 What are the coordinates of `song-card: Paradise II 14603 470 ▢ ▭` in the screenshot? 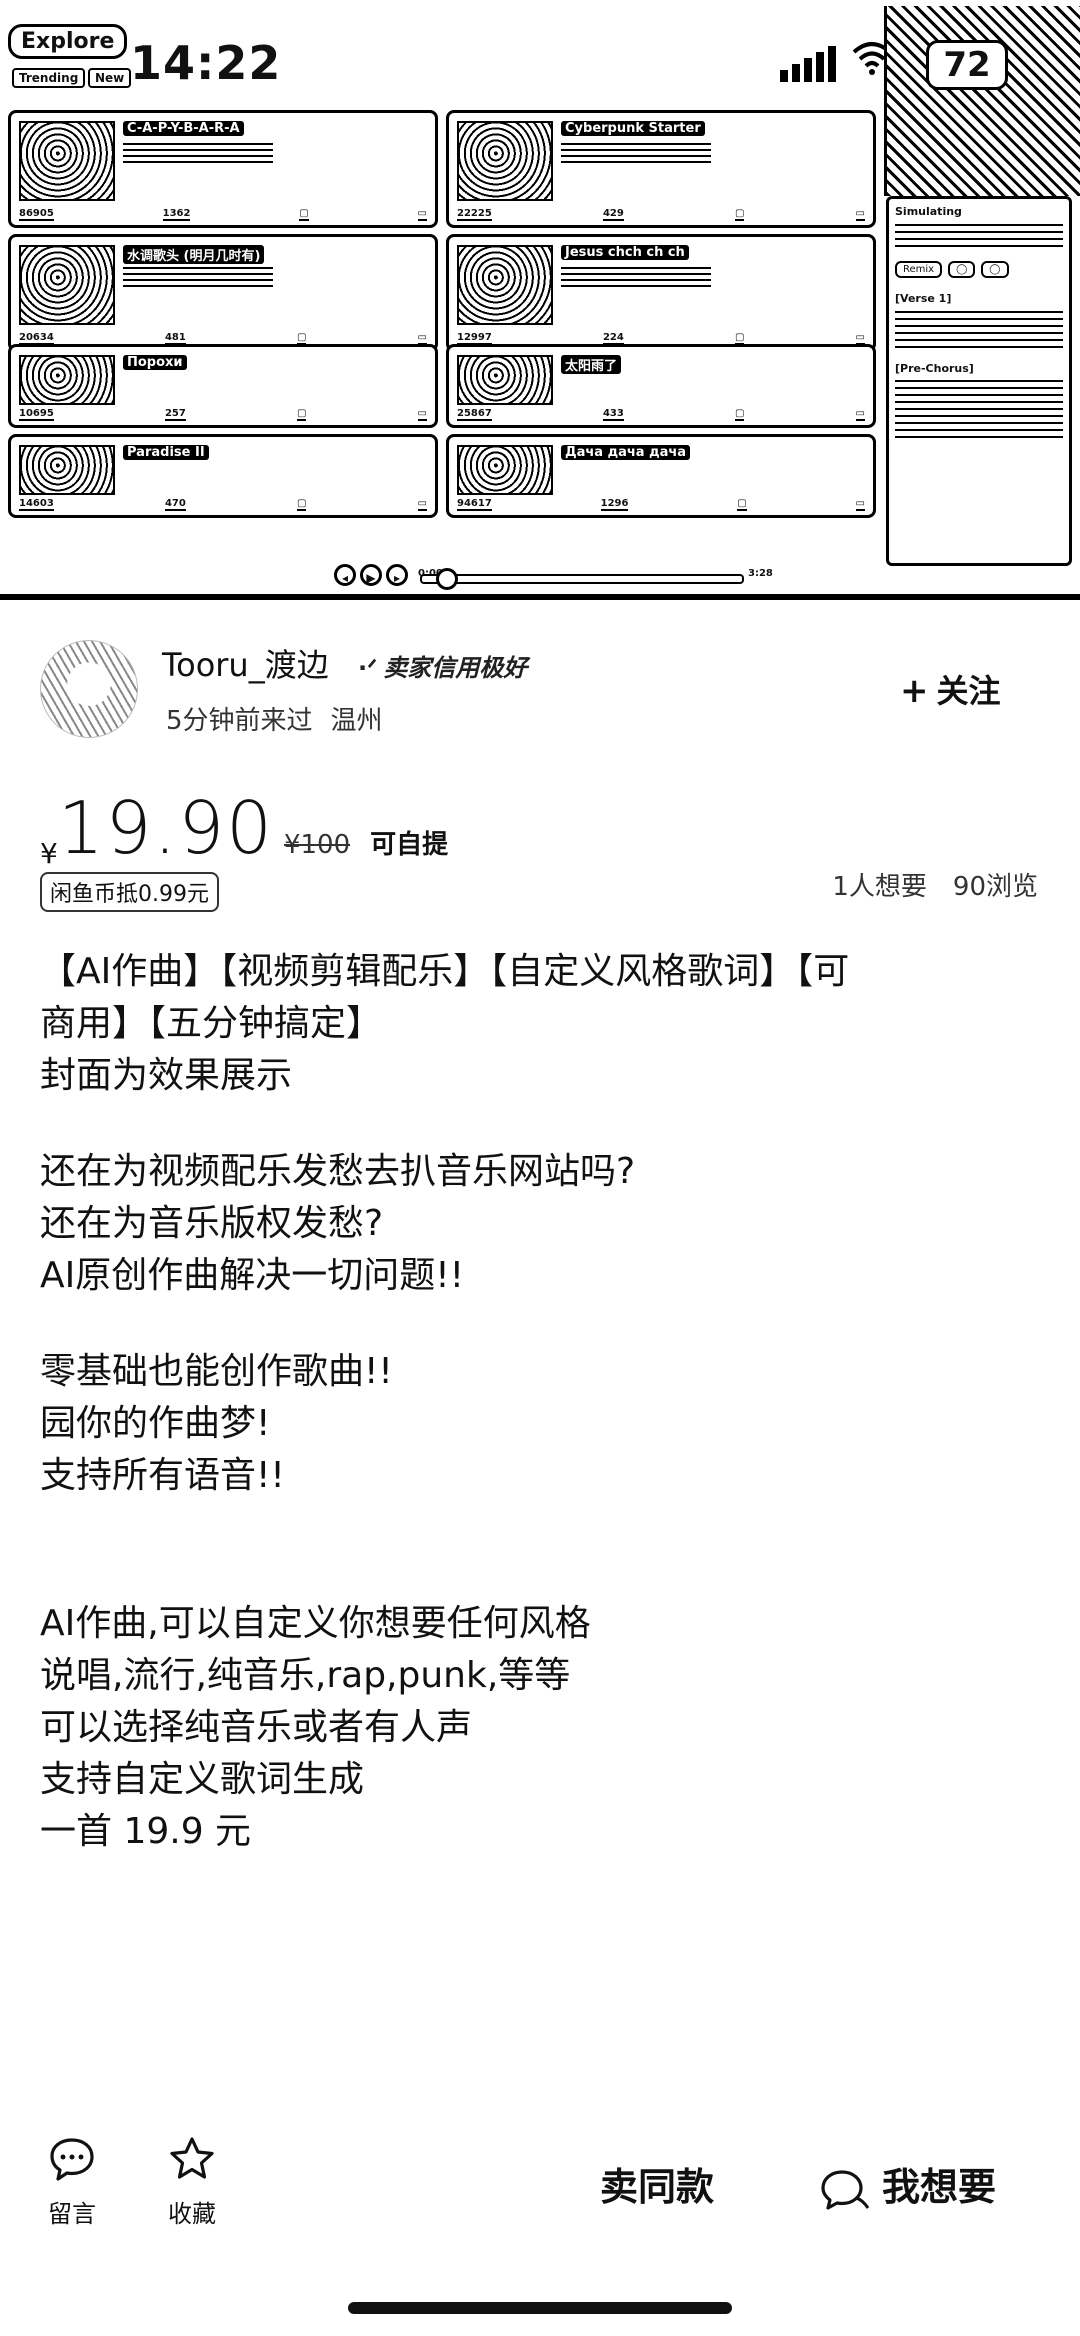 It's located at (223, 476).